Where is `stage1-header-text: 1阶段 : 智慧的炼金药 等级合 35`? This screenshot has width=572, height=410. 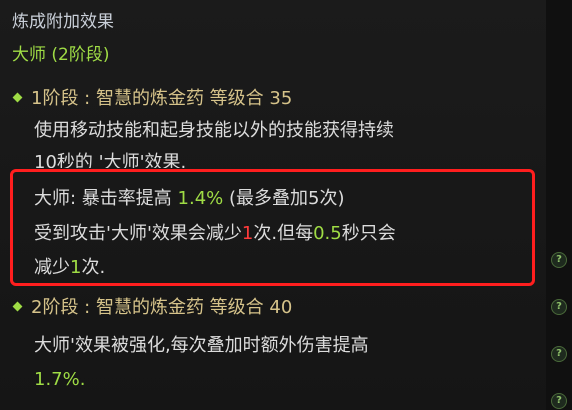
stage1-header-text: 1阶段 : 智慧的炼金药 等级合 35 is located at coordinates (162, 98).